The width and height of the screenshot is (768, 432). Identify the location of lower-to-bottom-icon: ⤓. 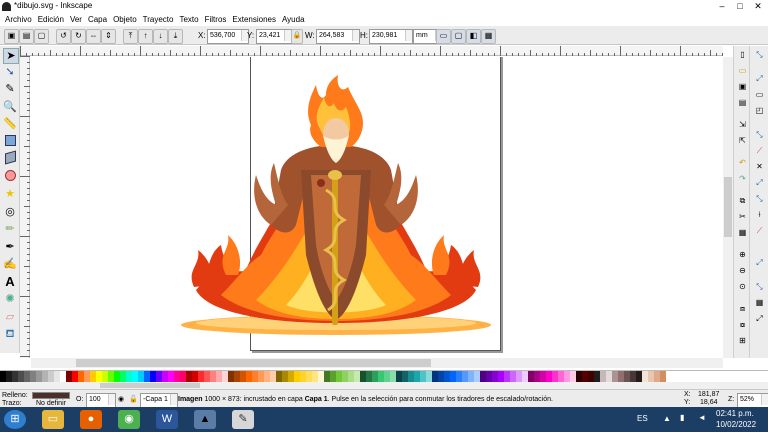
(175, 36).